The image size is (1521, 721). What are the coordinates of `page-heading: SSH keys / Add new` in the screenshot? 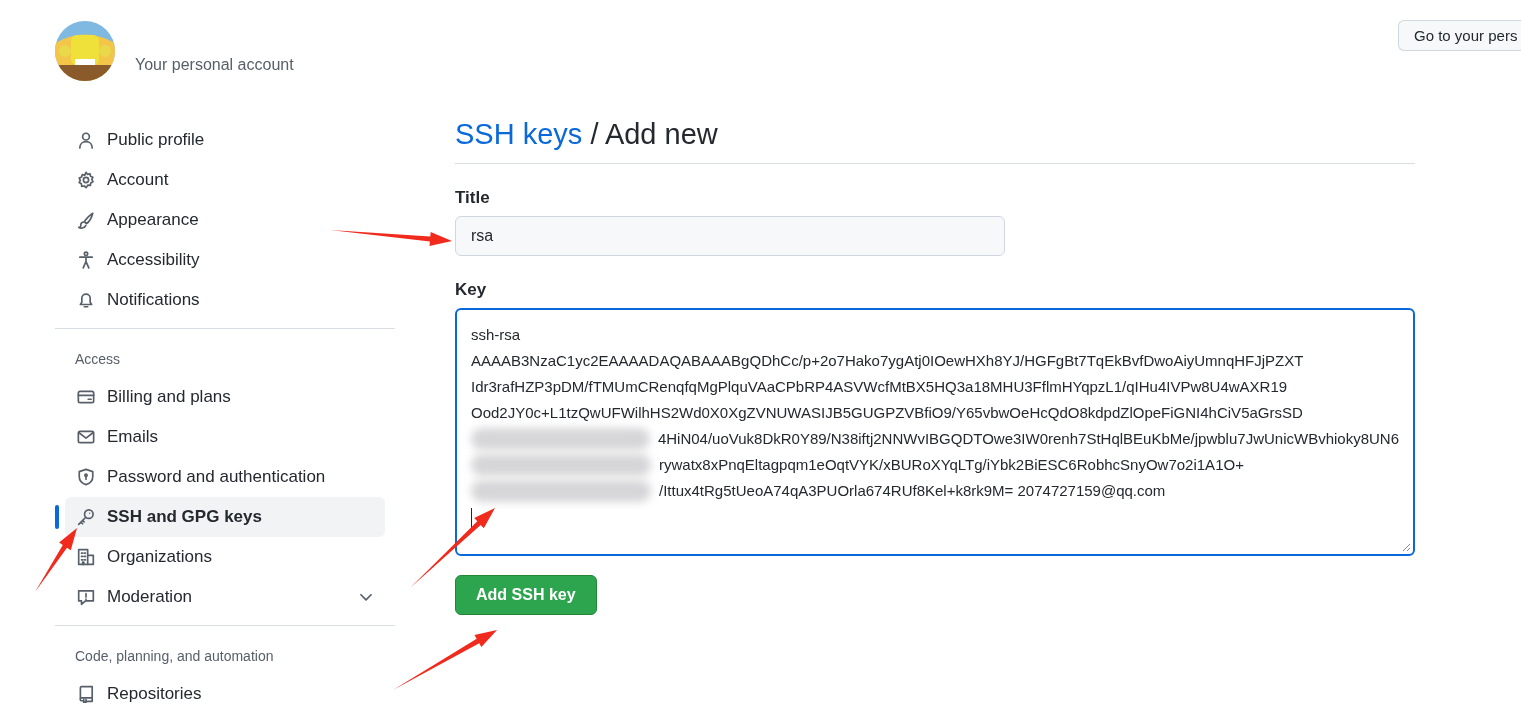 It's located at (587, 134).